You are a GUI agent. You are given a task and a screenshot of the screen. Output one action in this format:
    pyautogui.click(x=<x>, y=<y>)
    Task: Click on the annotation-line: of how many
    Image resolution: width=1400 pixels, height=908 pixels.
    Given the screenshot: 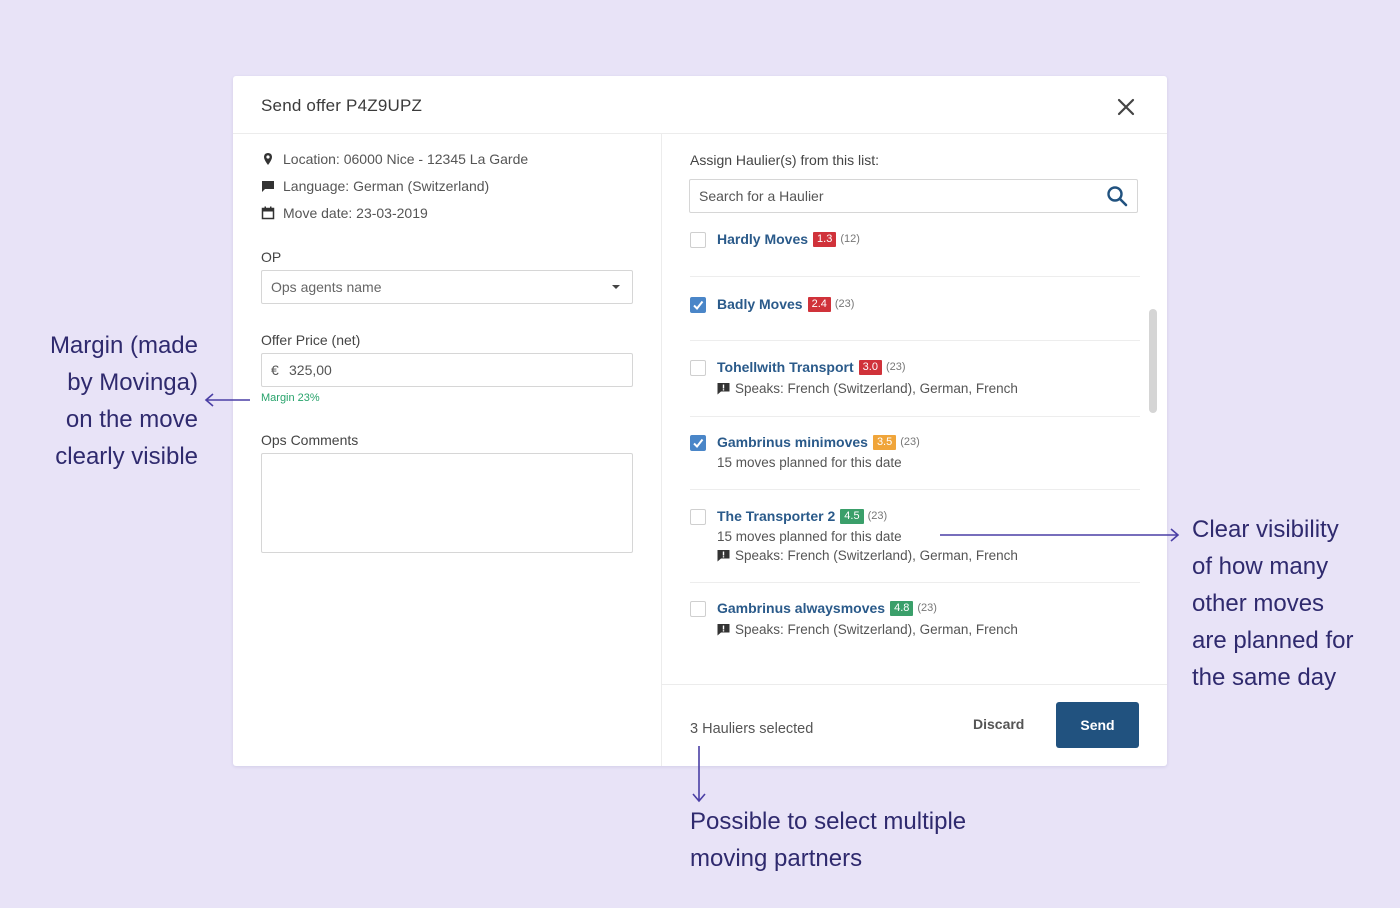 What is the action you would take?
    pyautogui.click(x=1260, y=566)
    